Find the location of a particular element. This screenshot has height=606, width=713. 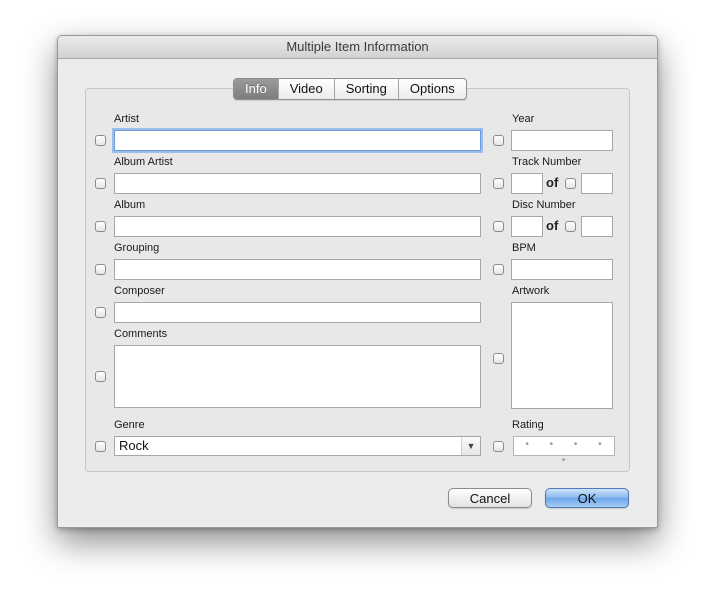

track-number-field is located at coordinates (527, 183).